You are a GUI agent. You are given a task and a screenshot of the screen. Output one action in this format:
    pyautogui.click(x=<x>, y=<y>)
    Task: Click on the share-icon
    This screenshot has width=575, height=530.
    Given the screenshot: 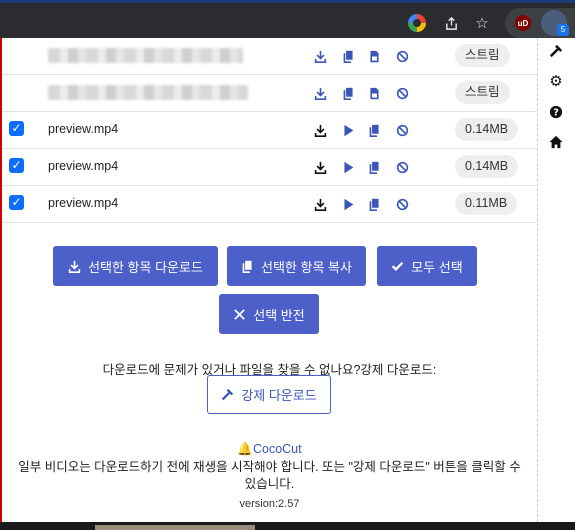 What is the action you would take?
    pyautogui.click(x=451, y=23)
    